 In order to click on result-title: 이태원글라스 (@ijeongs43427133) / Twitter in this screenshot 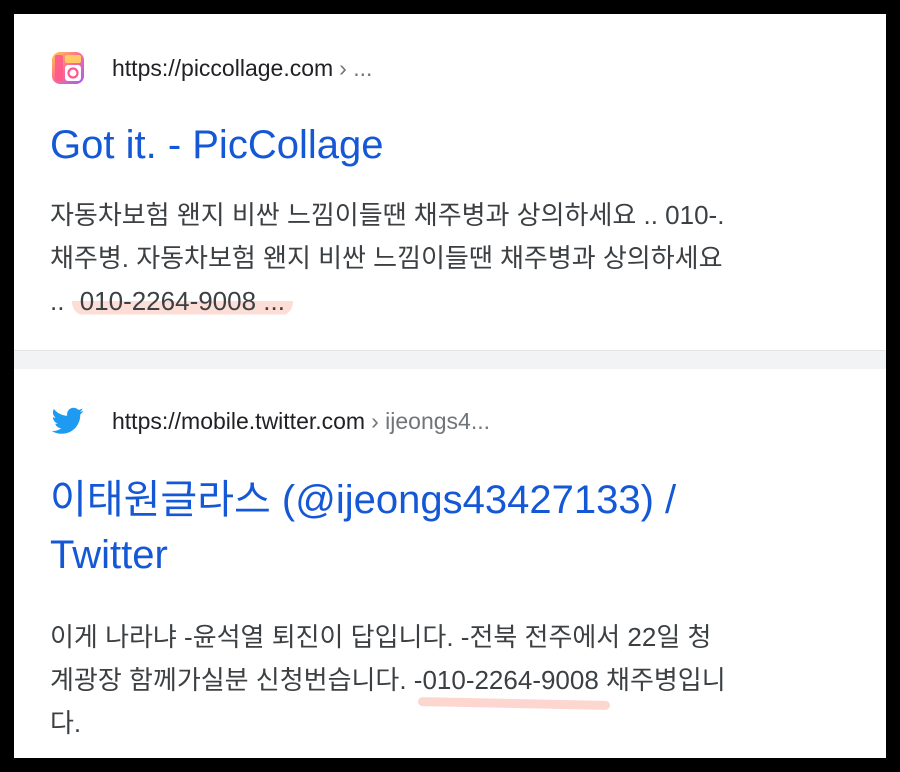, I will do `click(460, 528)`.